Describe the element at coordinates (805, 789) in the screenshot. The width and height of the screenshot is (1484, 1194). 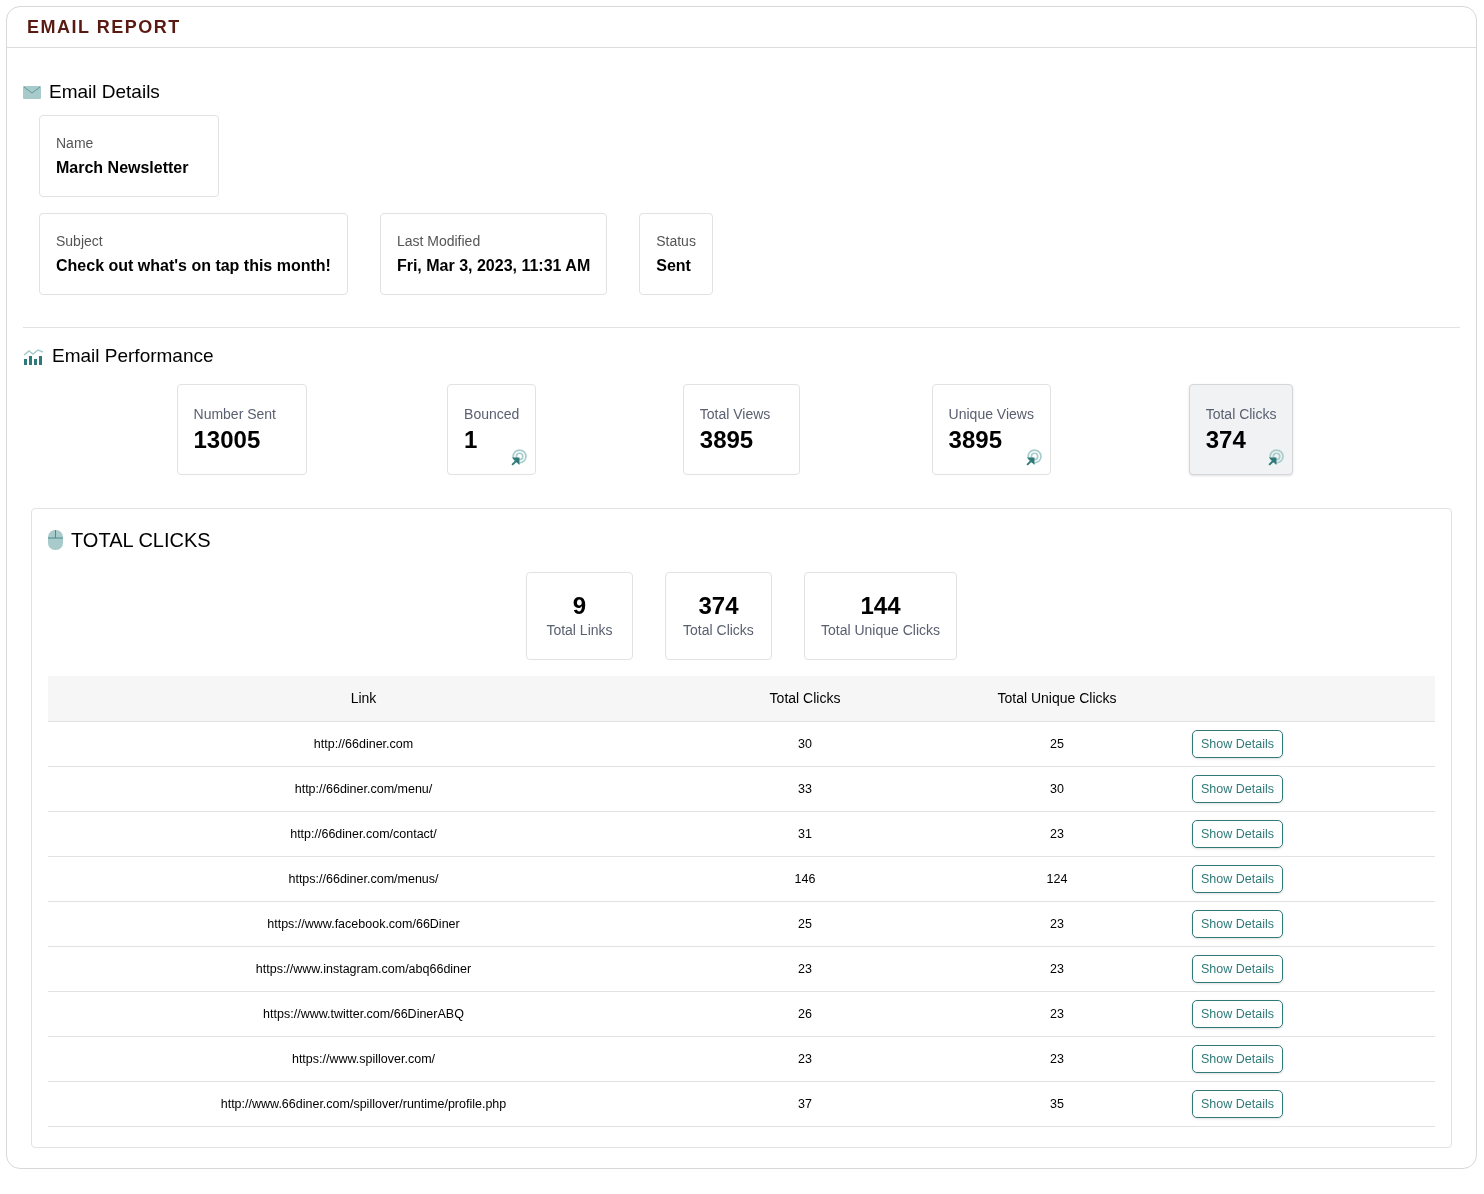
I see `table-cell-text: 33` at that location.